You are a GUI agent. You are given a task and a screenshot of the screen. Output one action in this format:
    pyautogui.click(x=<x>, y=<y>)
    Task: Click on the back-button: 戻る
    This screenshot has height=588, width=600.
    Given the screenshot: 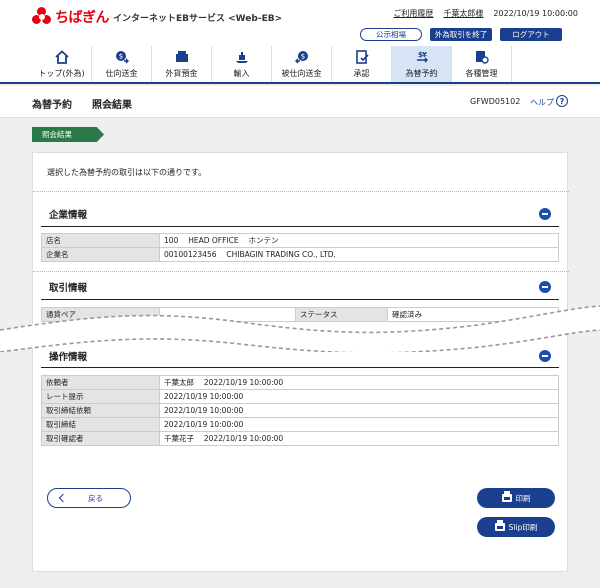 What is the action you would take?
    pyautogui.click(x=89, y=498)
    